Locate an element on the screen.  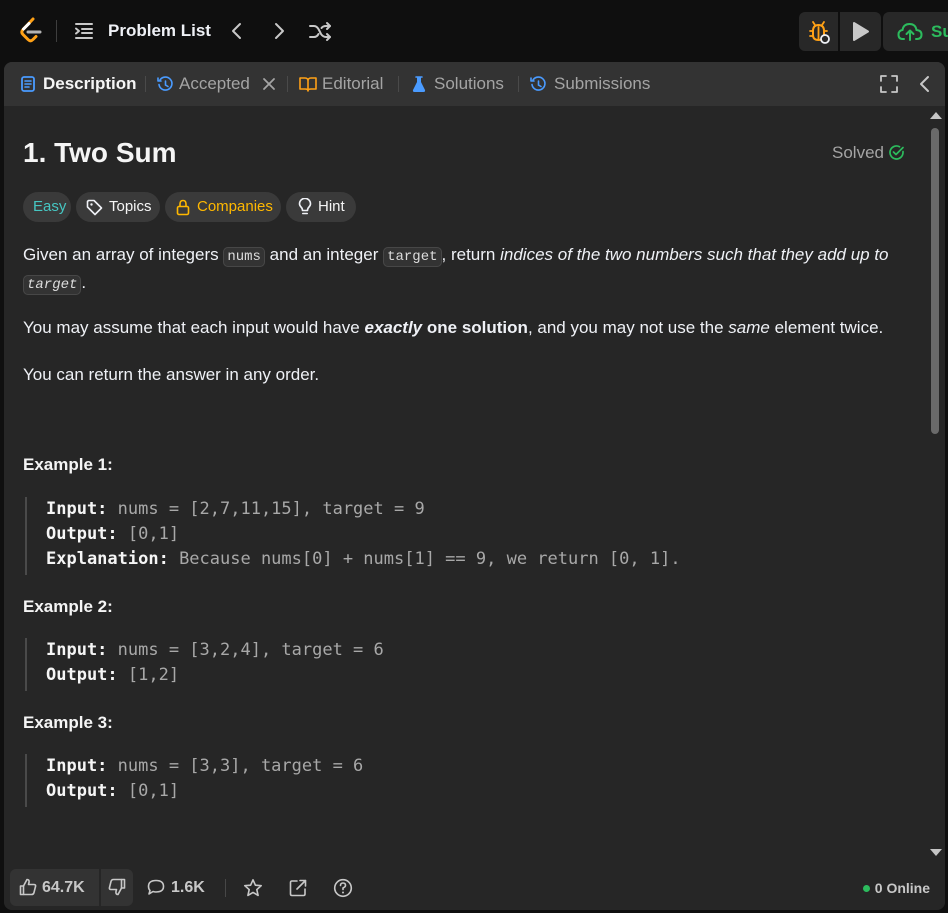
book-icon is located at coordinates (308, 84).